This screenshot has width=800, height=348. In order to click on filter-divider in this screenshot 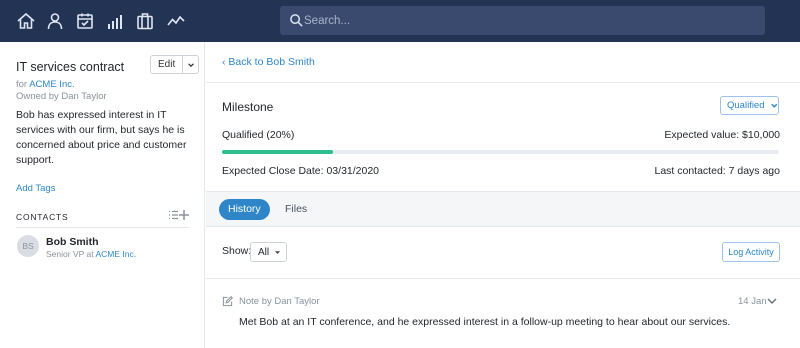, I will do `click(503, 278)`.